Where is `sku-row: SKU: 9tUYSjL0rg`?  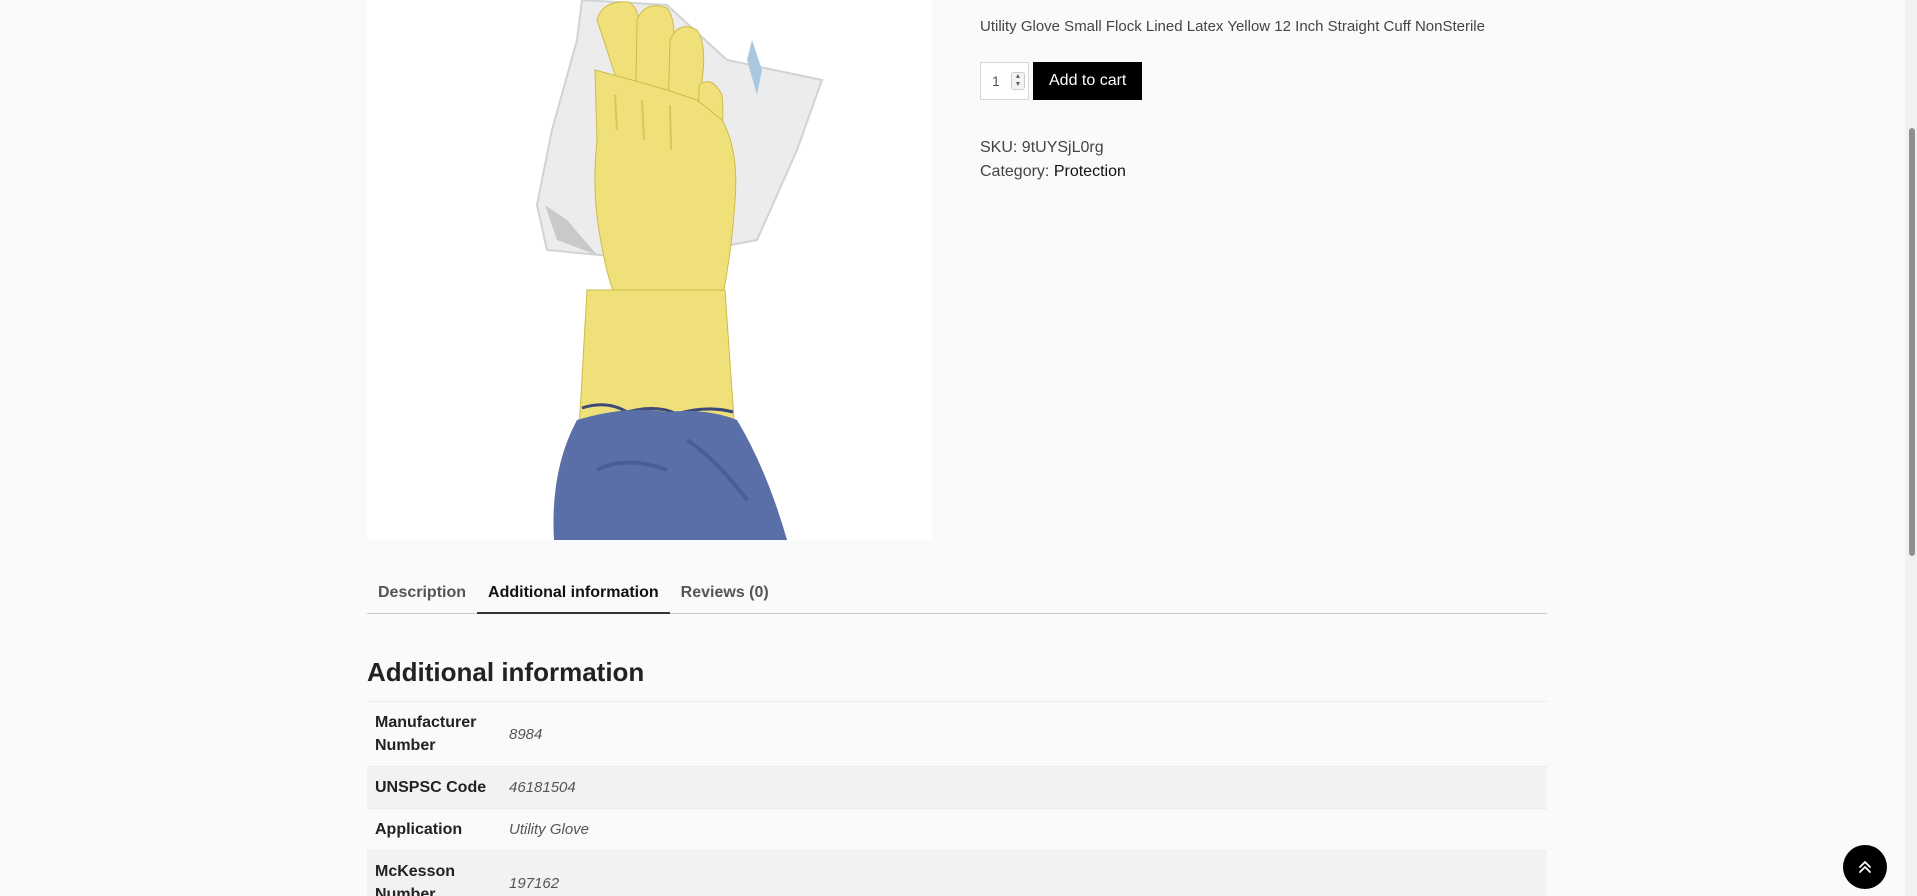 sku-row: SKU: 9tUYSjL0rg is located at coordinates (1053, 148).